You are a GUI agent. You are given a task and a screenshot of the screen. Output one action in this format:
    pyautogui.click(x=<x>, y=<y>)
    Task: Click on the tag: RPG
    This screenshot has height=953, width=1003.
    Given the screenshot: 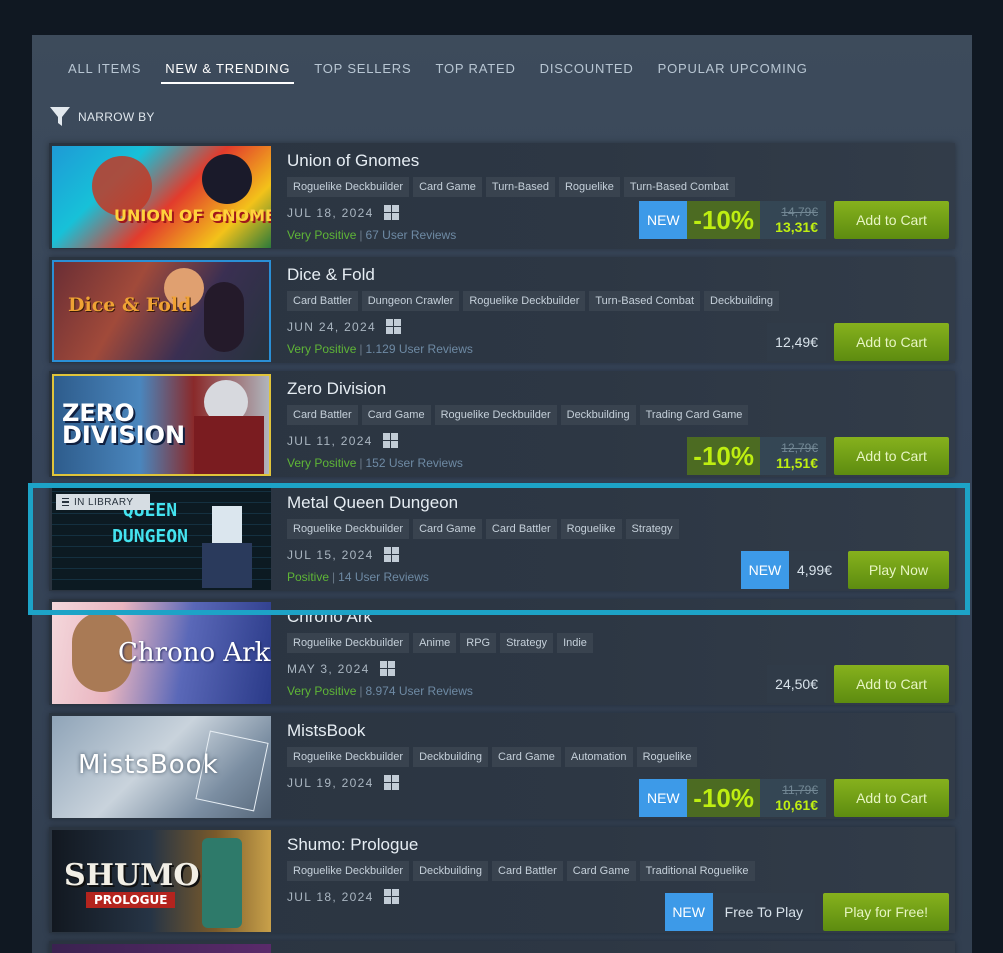 What is the action you would take?
    pyautogui.click(x=478, y=643)
    